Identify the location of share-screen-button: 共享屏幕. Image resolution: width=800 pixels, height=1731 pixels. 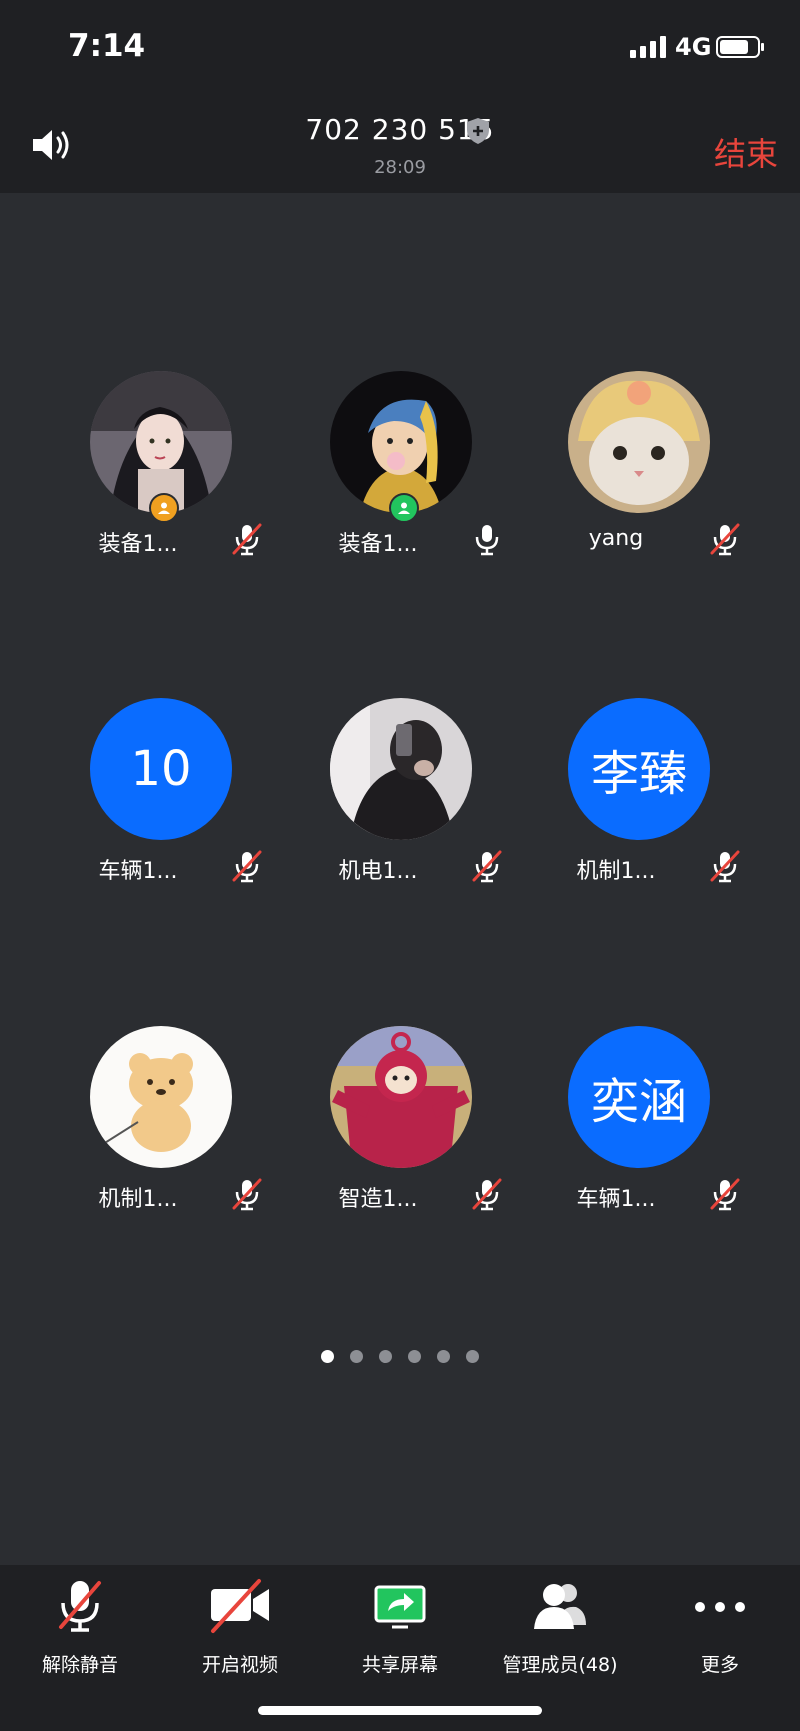
(400, 1625).